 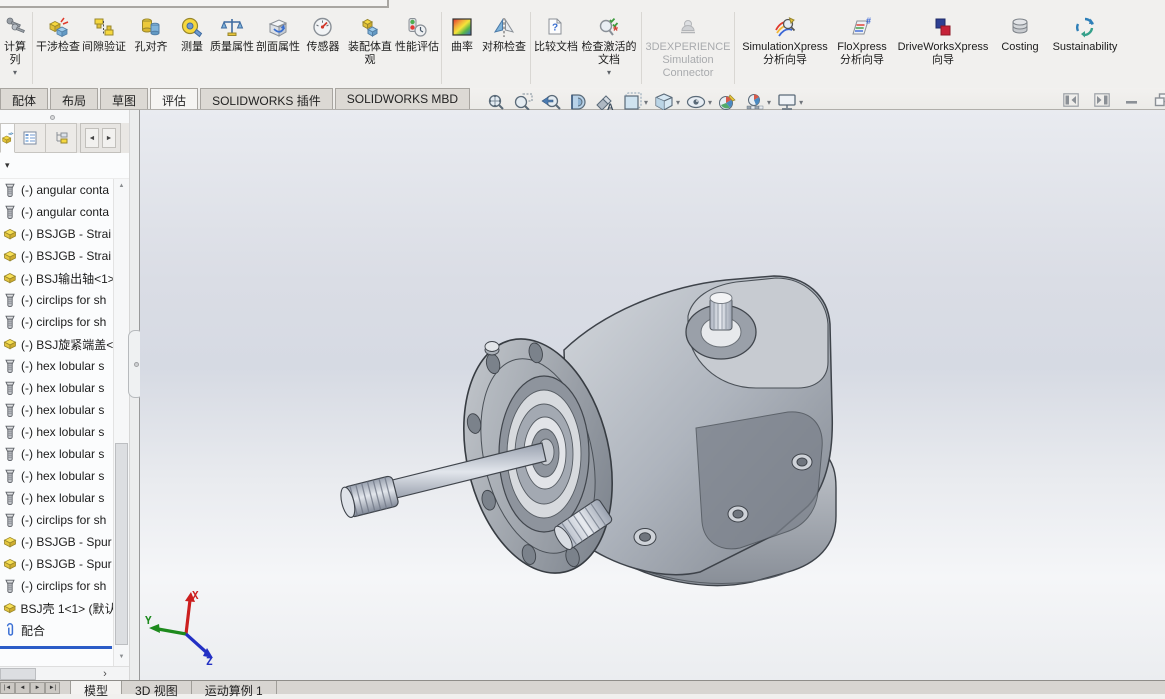 I want to click on tab-sketch: 草图, so click(x=124, y=98).